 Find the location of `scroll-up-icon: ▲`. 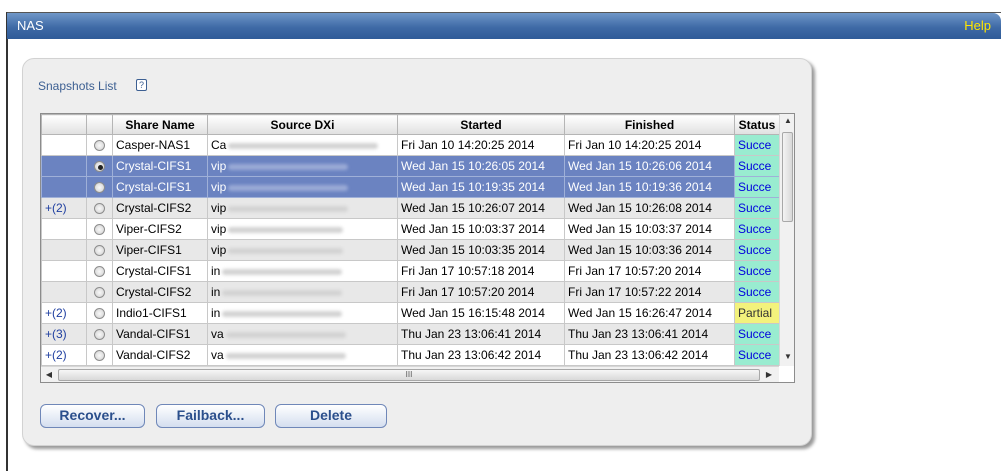

scroll-up-icon: ▲ is located at coordinates (787, 120).